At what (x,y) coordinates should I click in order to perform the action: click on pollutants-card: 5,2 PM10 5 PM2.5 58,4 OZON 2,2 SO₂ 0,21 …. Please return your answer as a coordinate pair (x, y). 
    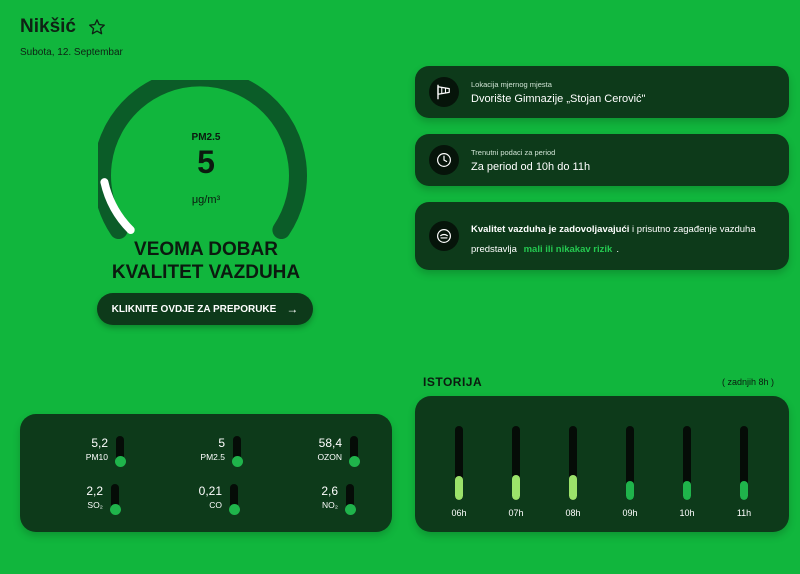
    Looking at the image, I should click on (206, 473).